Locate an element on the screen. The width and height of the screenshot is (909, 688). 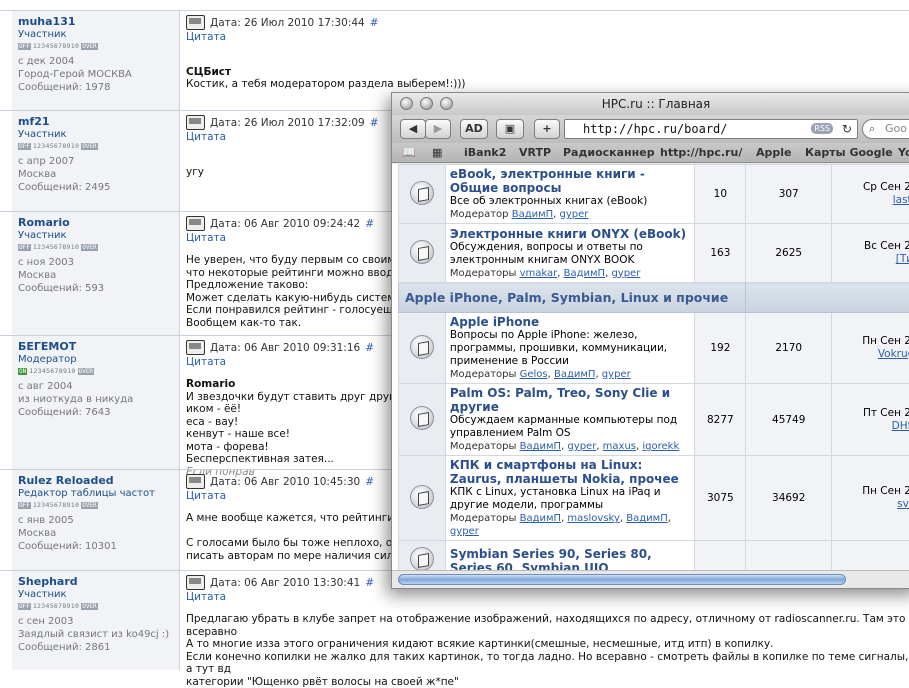
forum-title-link: eBook, электронные книги - Общие вопросы is located at coordinates (570, 181).